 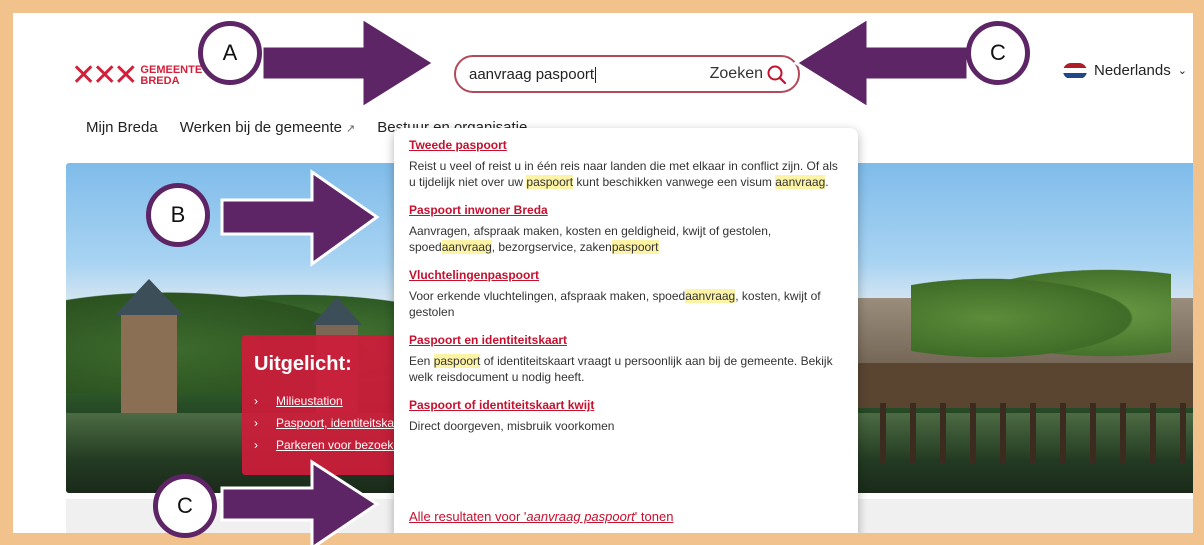 I want to click on callout-b: B, so click(x=178, y=215).